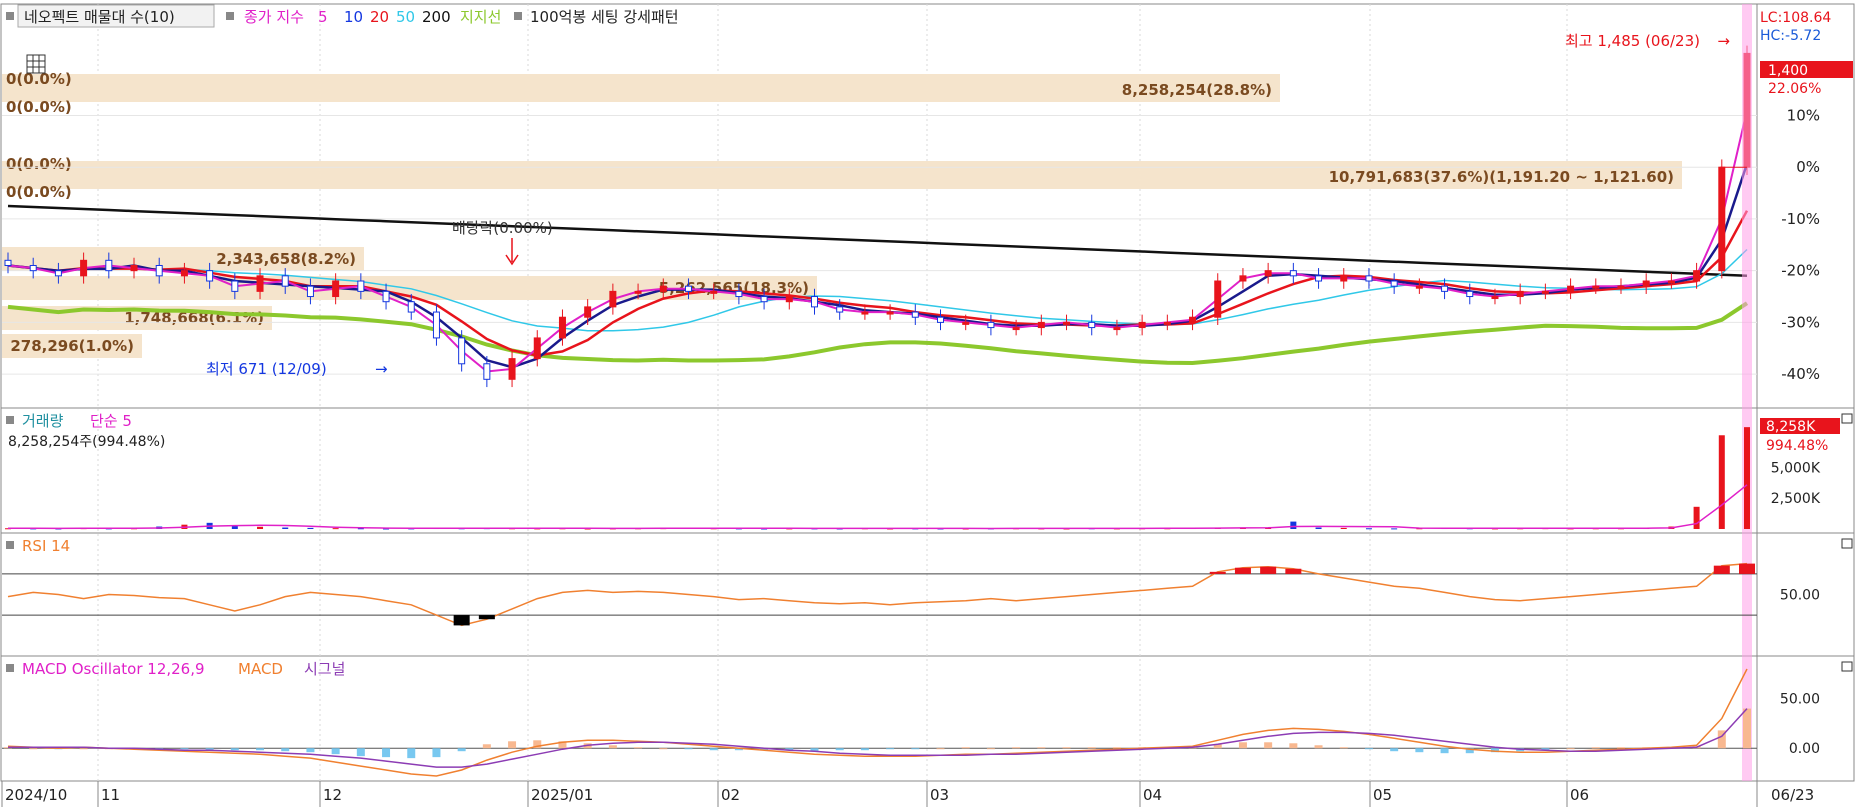 This screenshot has height=811, width=1855. I want to click on high-annotation: 최고 1,485 (06/23), so click(1632, 41).